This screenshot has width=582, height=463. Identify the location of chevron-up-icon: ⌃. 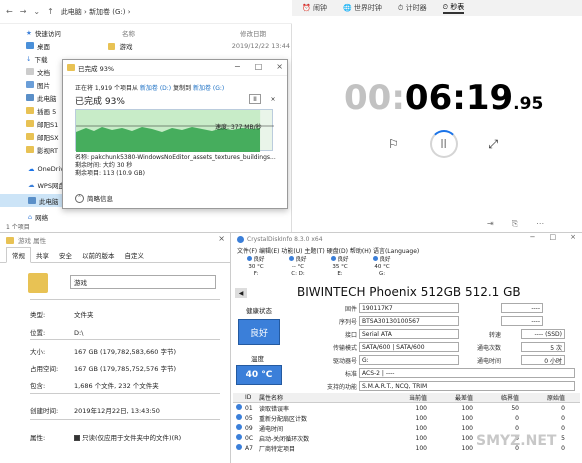
(79, 198).